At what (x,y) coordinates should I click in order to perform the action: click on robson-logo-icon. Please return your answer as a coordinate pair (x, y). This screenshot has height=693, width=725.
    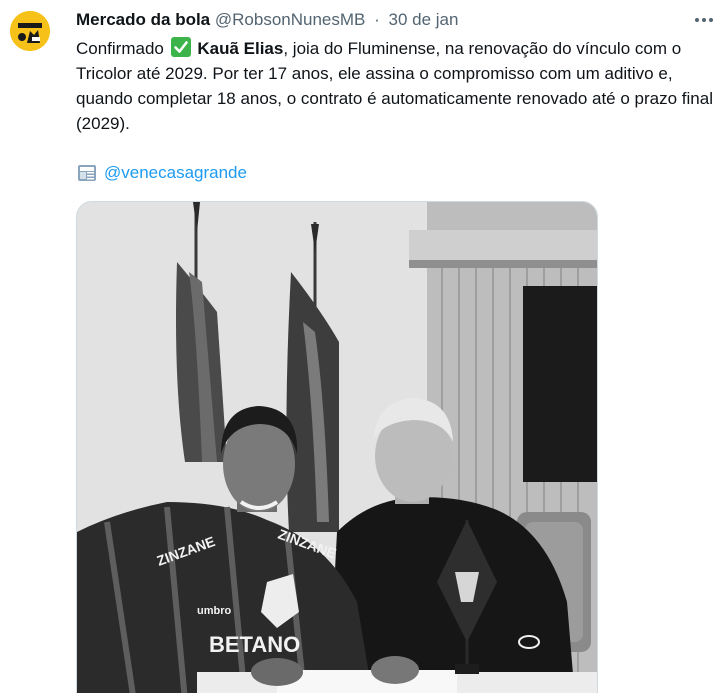
    Looking at the image, I should click on (30, 31).